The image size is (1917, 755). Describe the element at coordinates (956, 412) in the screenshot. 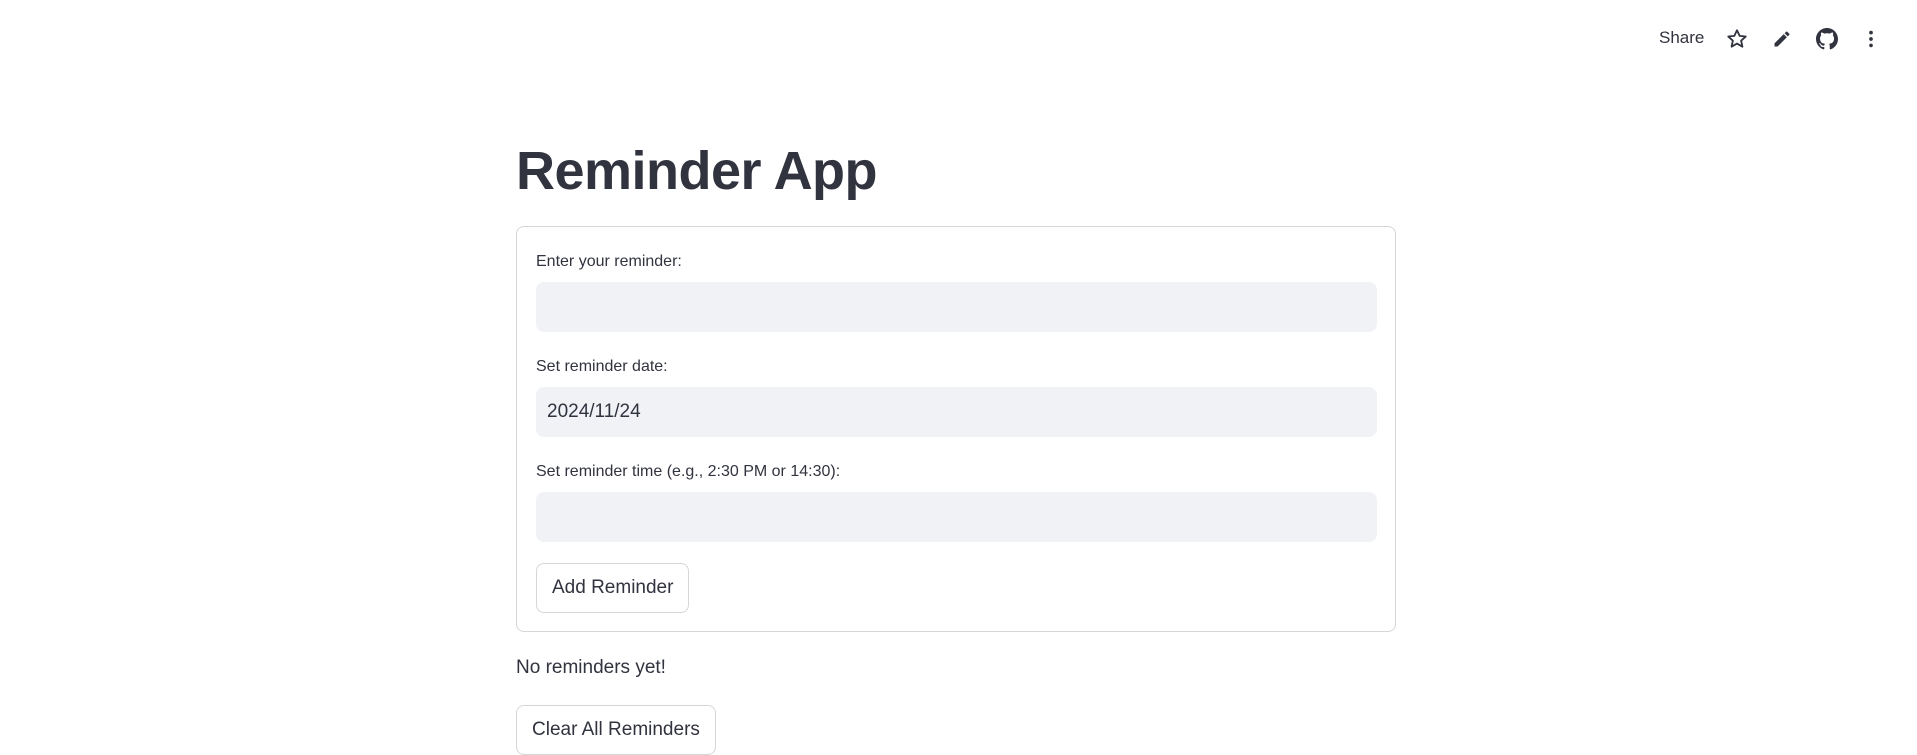

I see `date-input` at that location.